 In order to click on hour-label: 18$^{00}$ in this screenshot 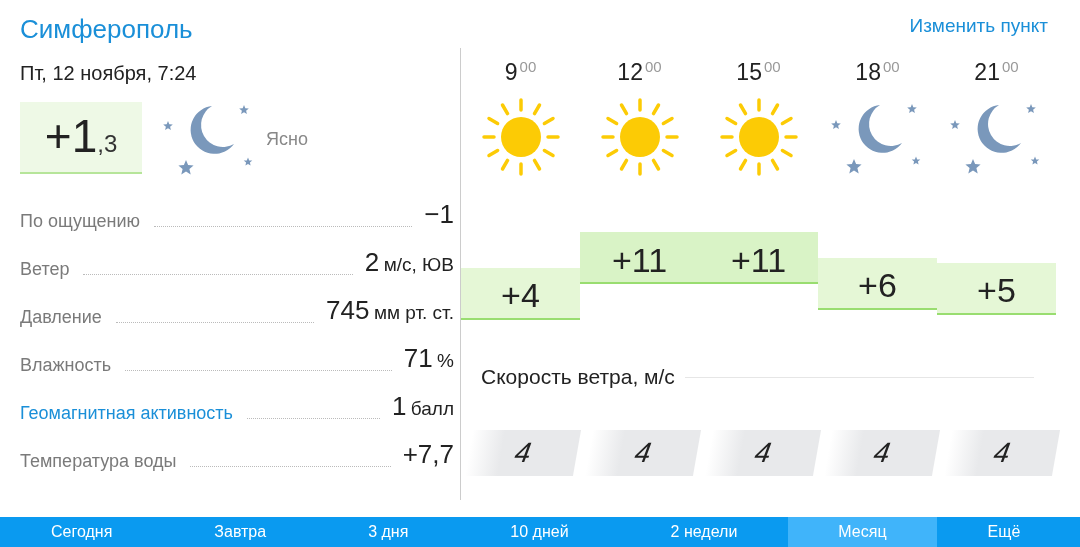, I will do `click(877, 72)`.